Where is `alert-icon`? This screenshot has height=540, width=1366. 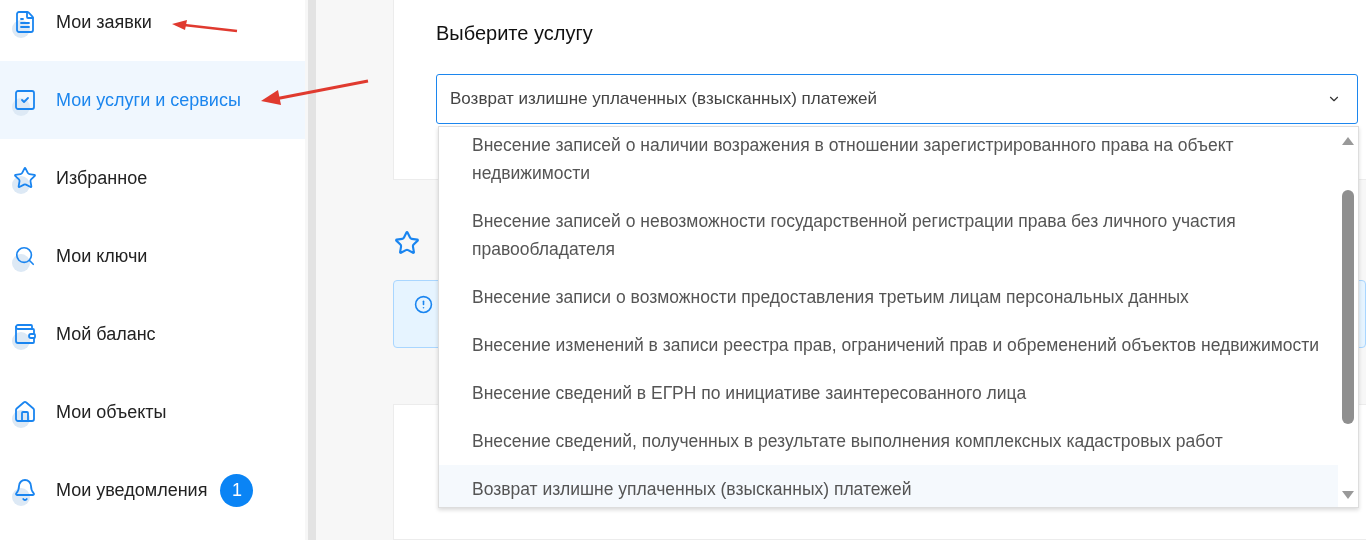
alert-icon is located at coordinates (423, 304).